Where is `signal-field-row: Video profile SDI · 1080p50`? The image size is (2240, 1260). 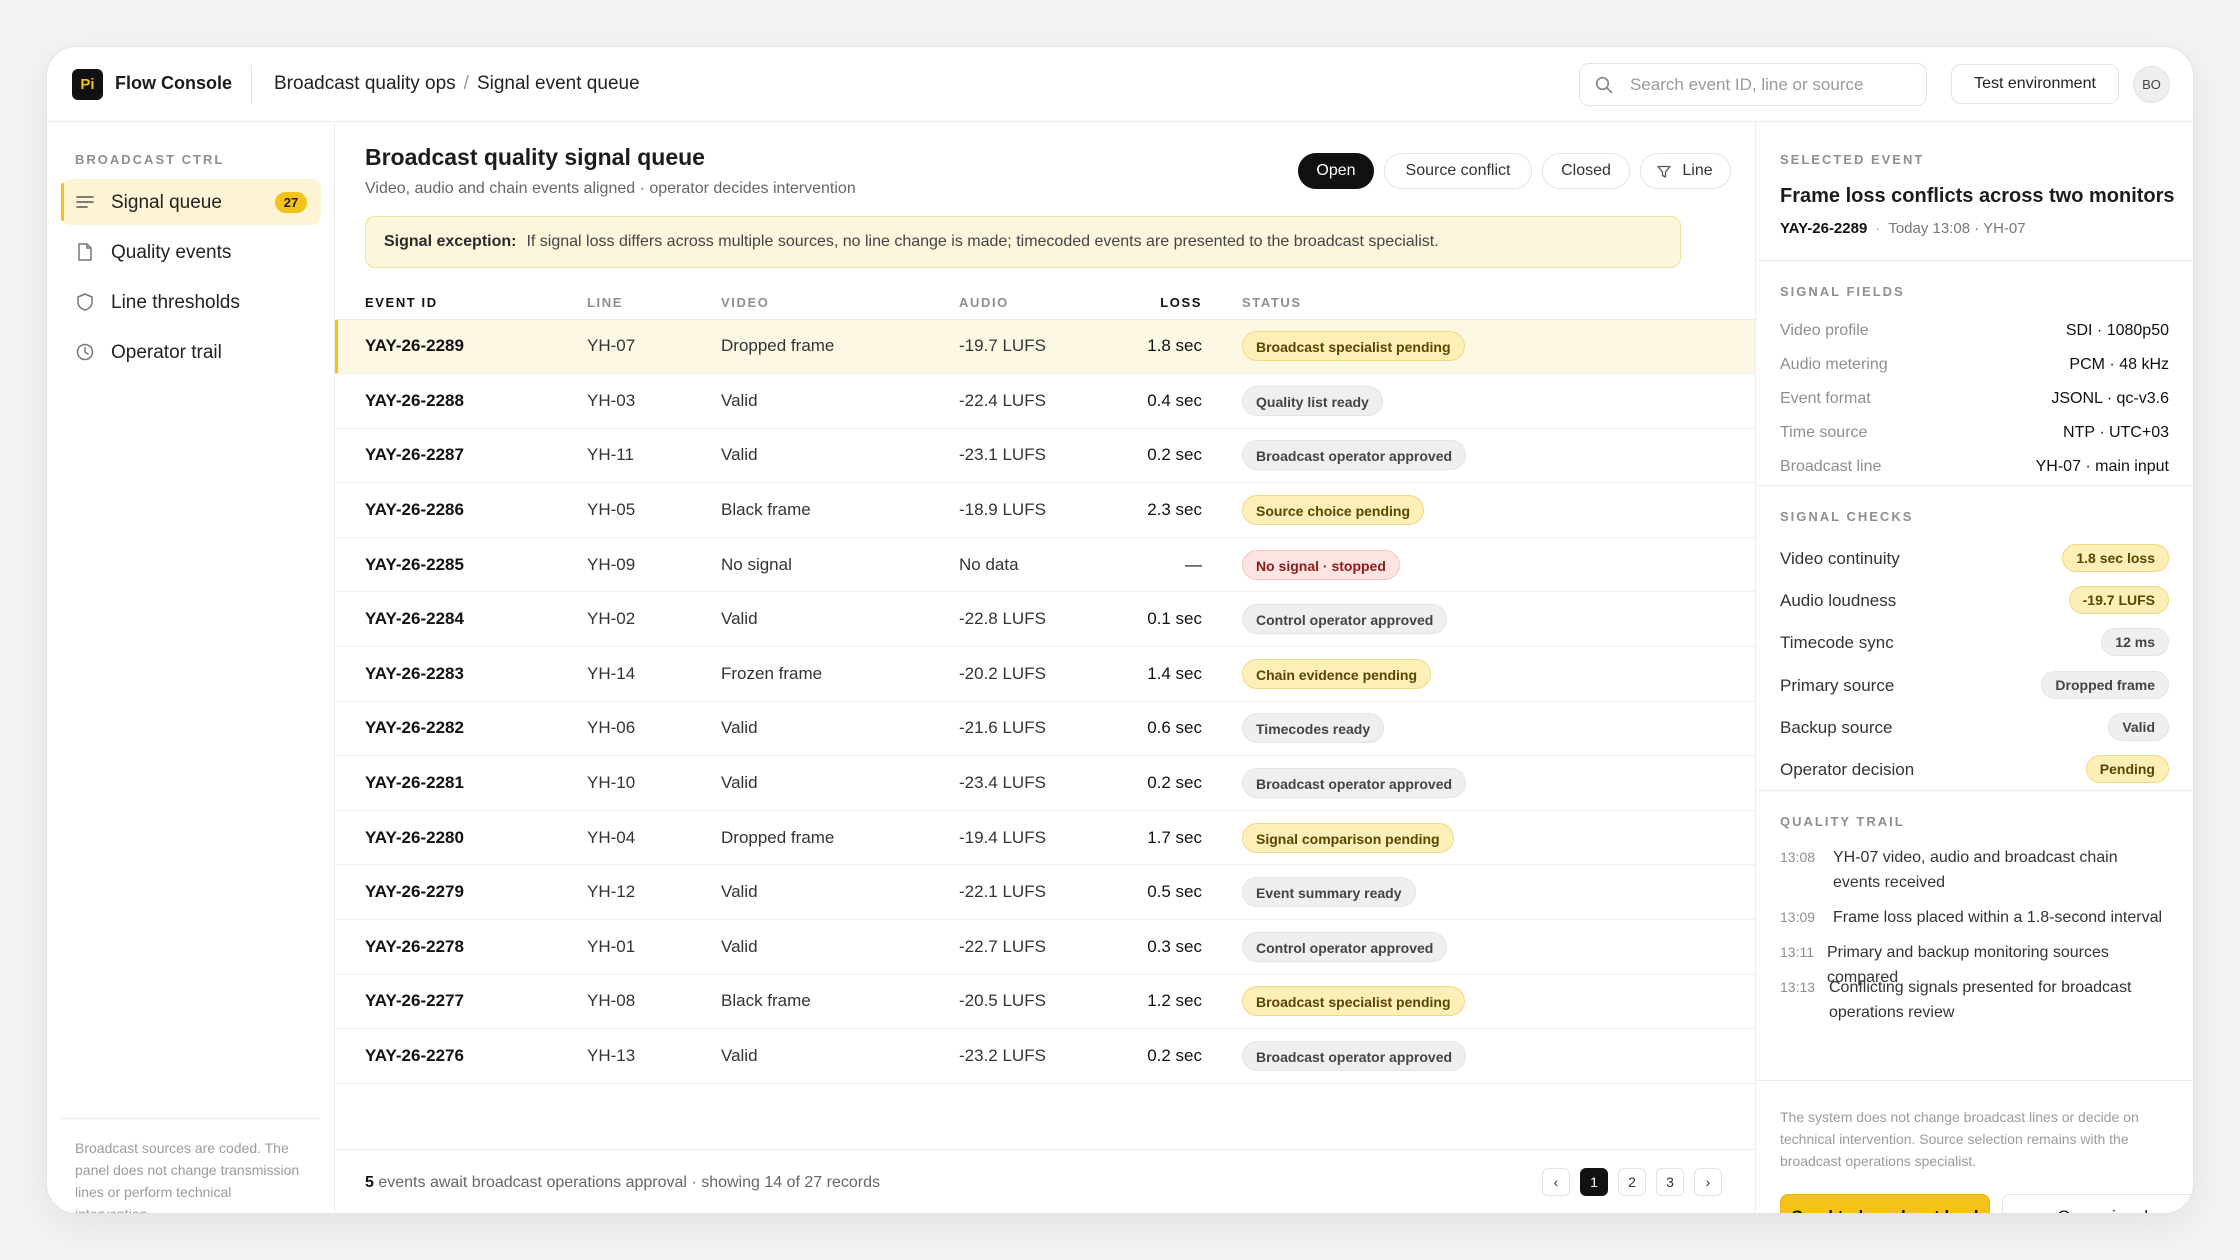 signal-field-row: Video profile SDI · 1080p50 is located at coordinates (1974, 333).